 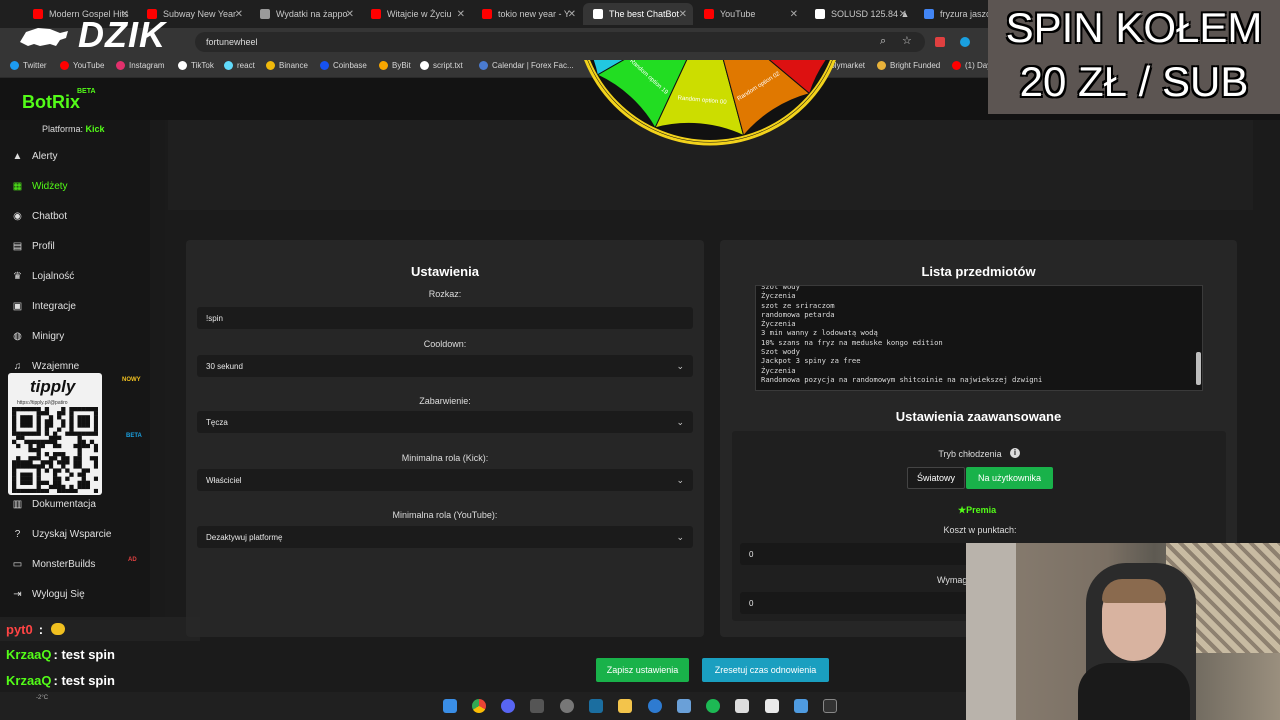 I want to click on browser-tab: tokio new year - Y ✕, so click(x=527, y=14).